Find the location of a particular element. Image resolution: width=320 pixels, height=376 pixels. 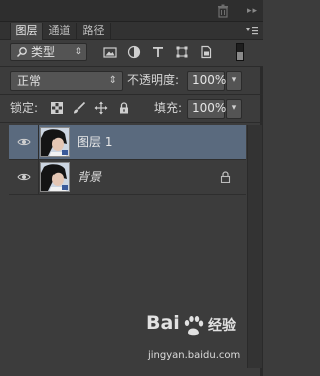

fill-label: 填充: is located at coordinates (168, 108).